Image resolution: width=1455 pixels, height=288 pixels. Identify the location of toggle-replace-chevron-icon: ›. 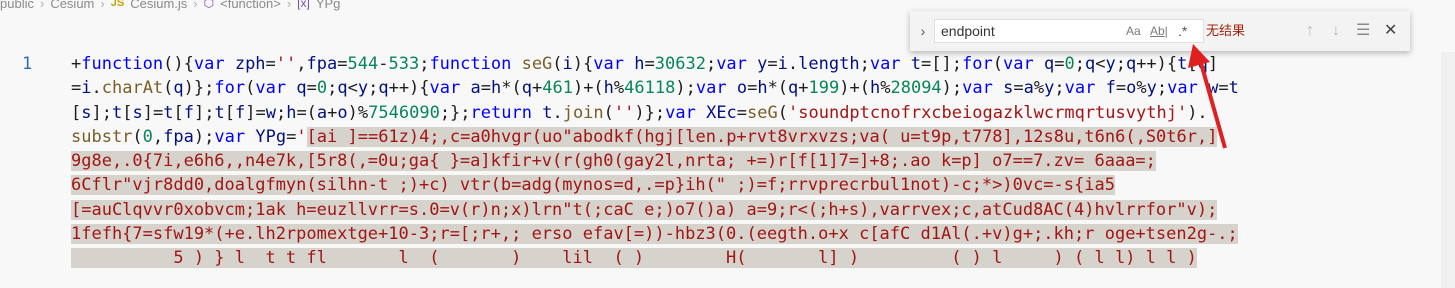
(923, 31).